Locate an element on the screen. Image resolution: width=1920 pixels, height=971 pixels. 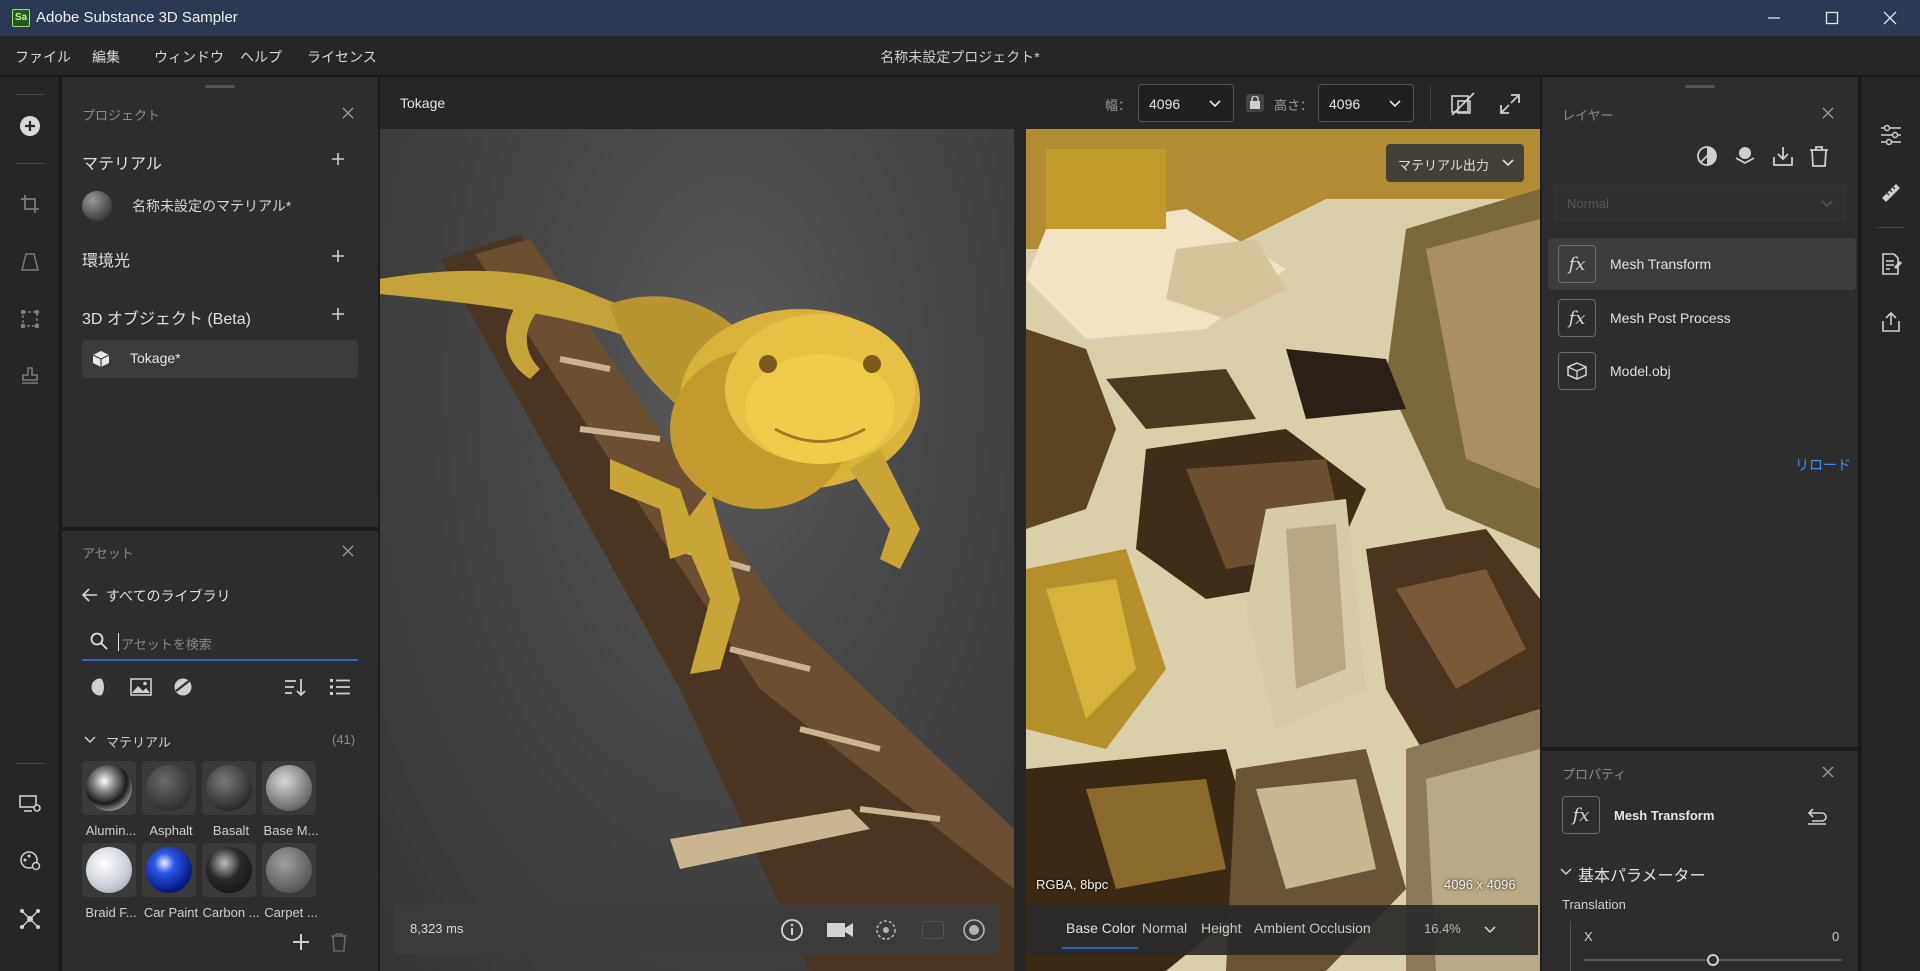
texture-format-info: RGBA, 8bpc is located at coordinates (1072, 884).